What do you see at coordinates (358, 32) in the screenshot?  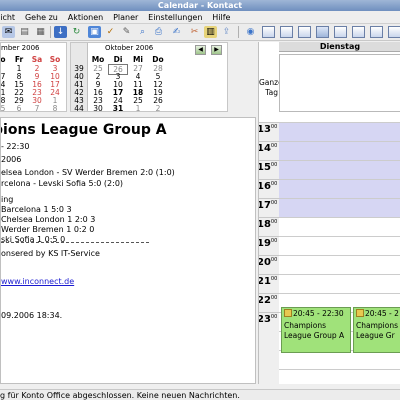 I see `timeline-view-icon` at bounding box center [358, 32].